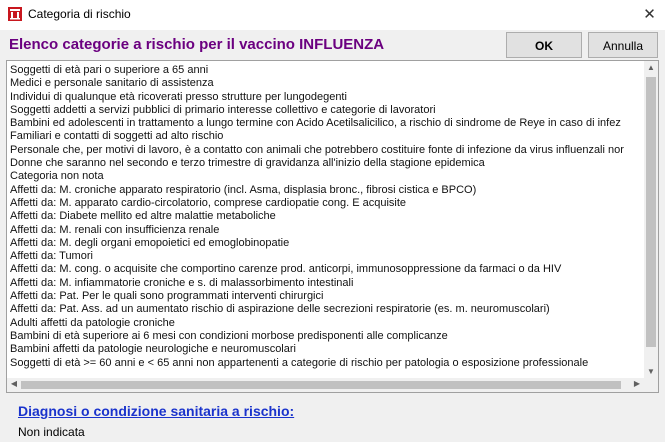 This screenshot has width=665, height=442. What do you see at coordinates (651, 385) in the screenshot?
I see `scroll-corner` at bounding box center [651, 385].